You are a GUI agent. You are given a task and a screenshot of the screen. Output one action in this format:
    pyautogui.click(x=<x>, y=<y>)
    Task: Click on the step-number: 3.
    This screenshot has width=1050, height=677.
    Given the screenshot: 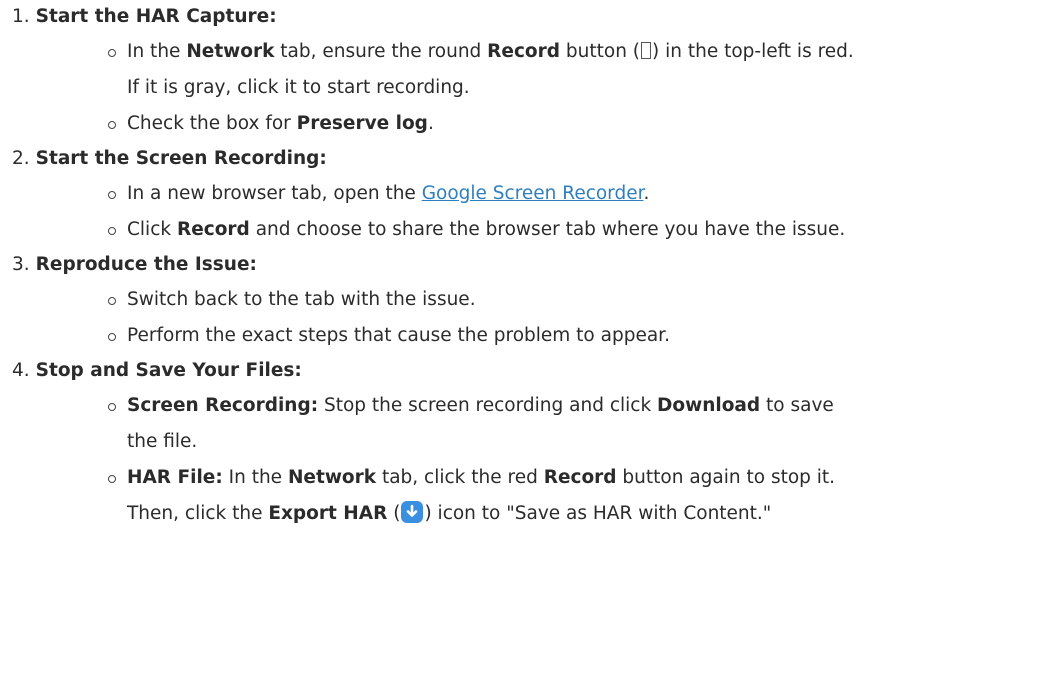 What is the action you would take?
    pyautogui.click(x=21, y=264)
    